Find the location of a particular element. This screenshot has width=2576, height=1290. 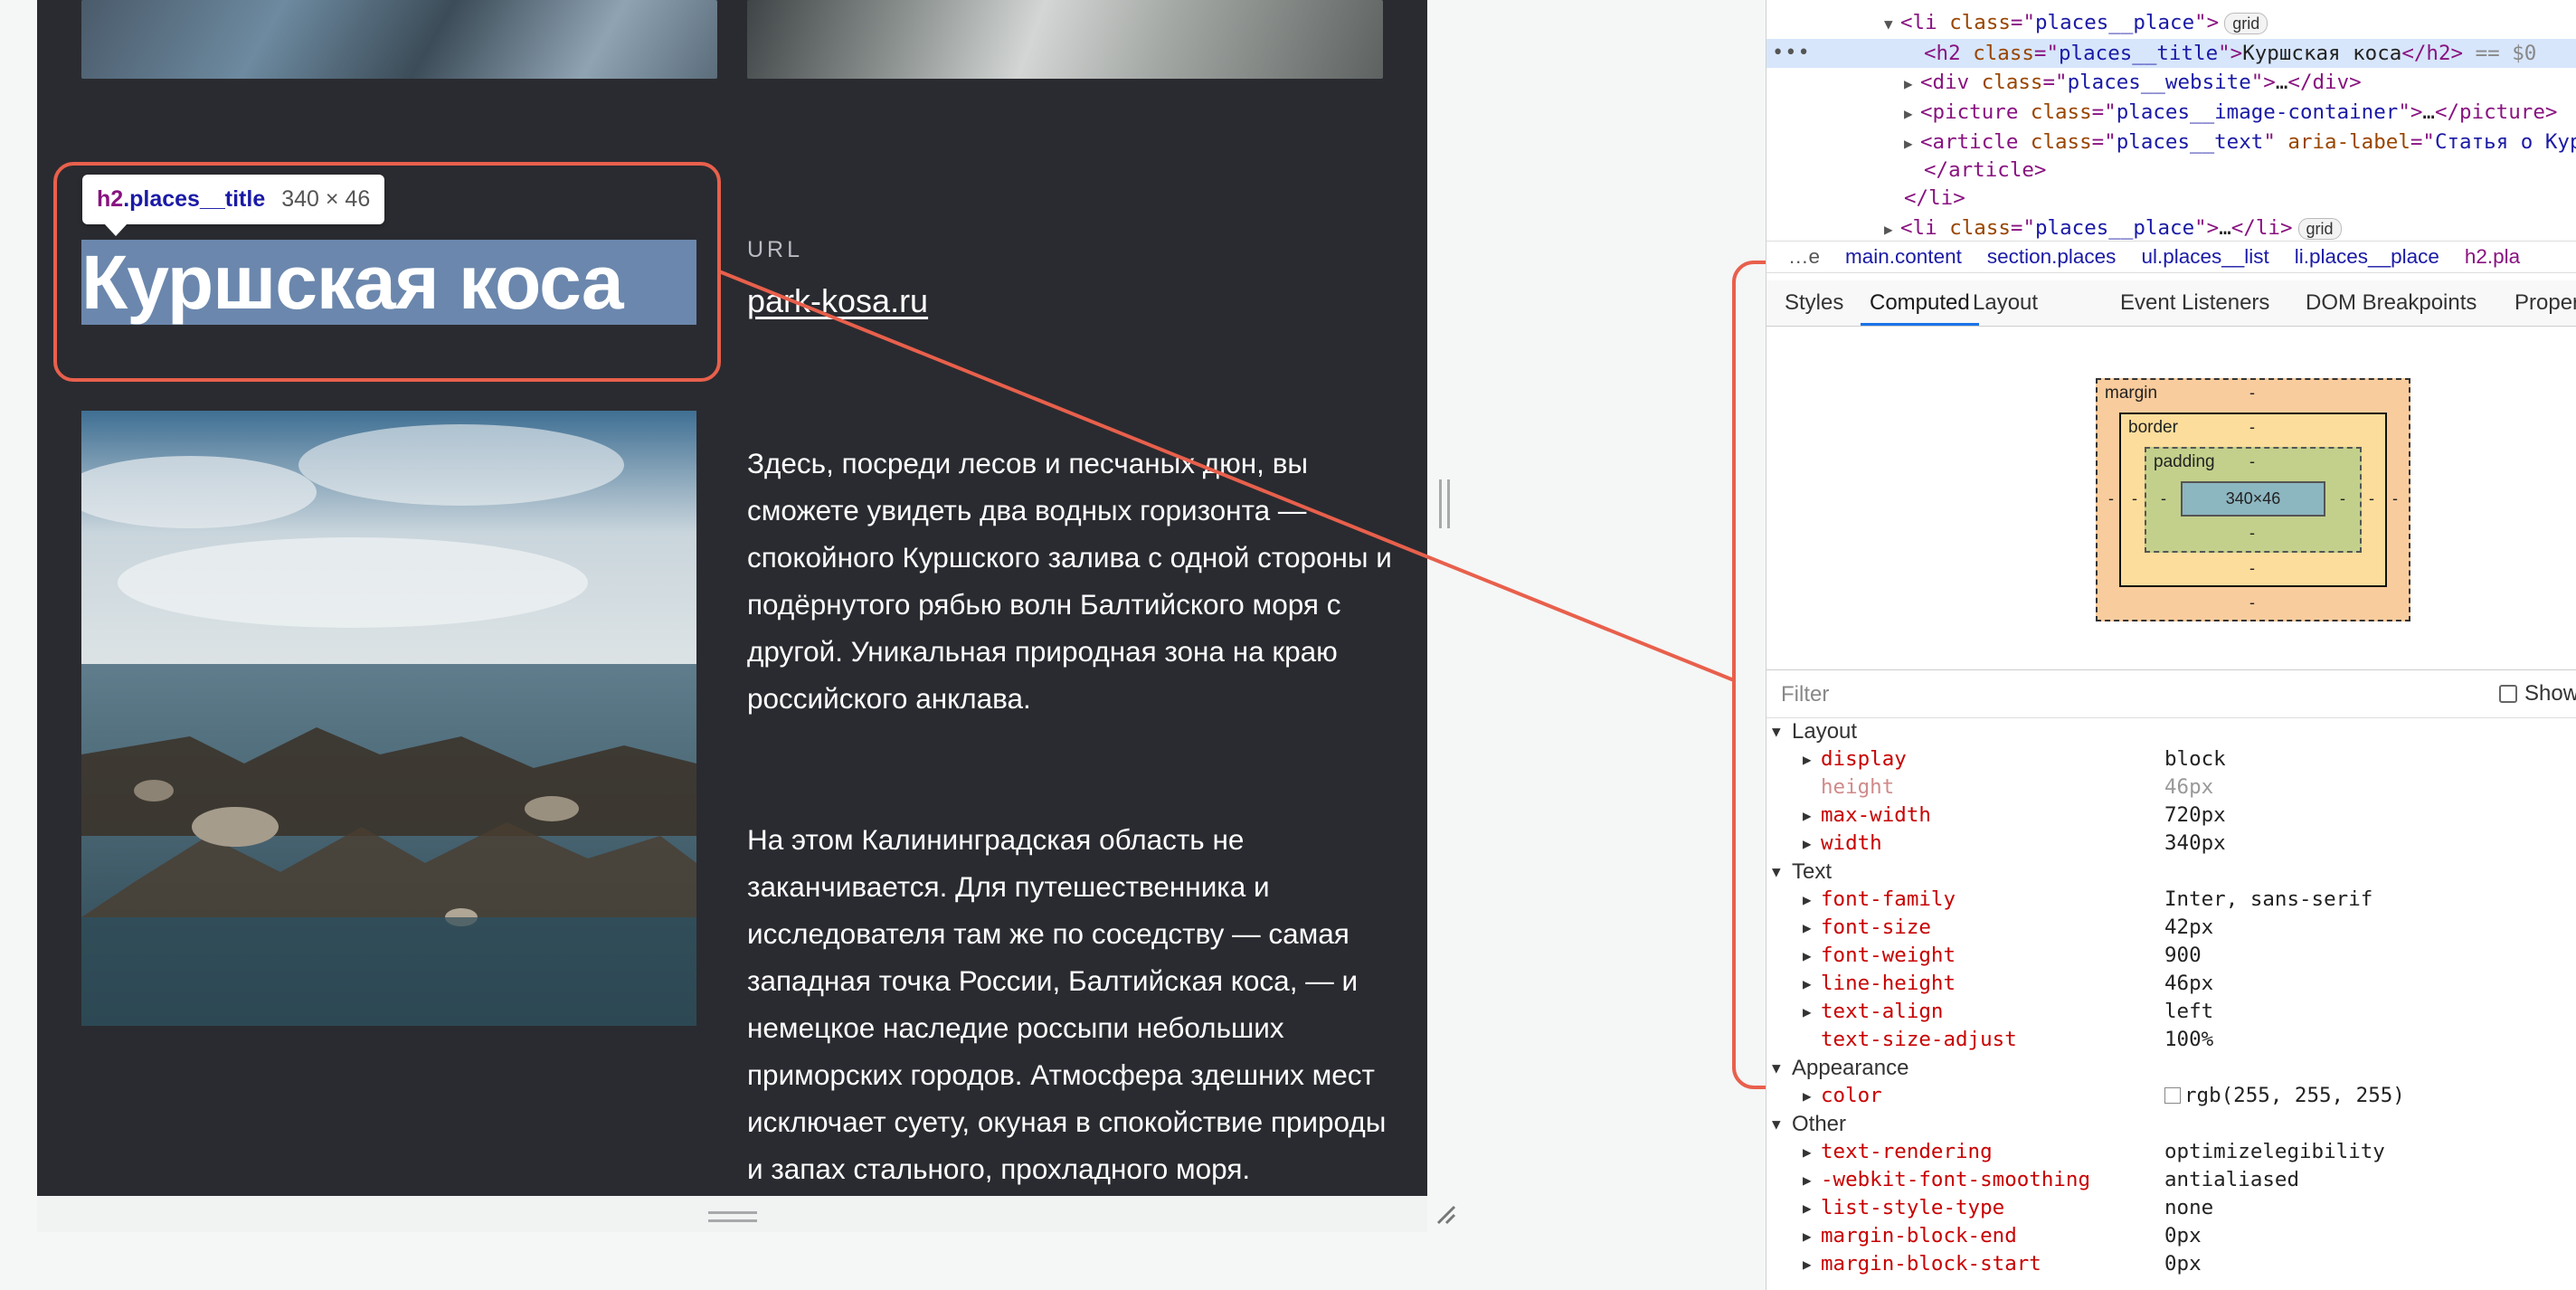

margin-top-value: - is located at coordinates (2252, 393).